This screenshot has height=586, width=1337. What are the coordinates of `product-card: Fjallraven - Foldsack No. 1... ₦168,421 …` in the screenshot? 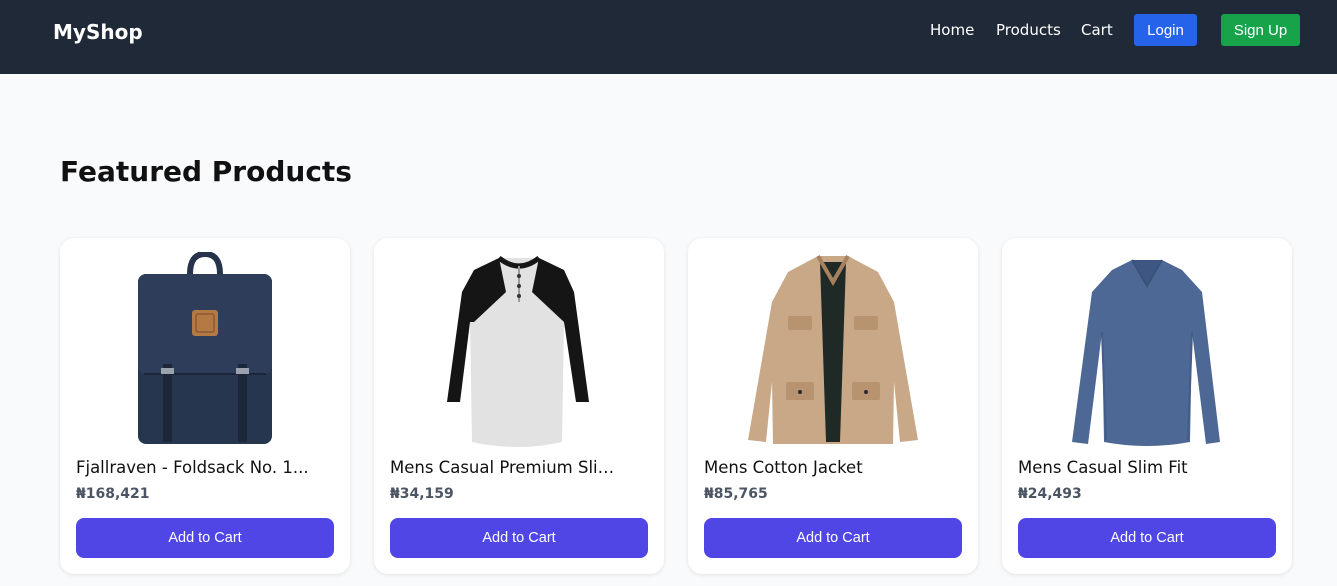 It's located at (205, 406).